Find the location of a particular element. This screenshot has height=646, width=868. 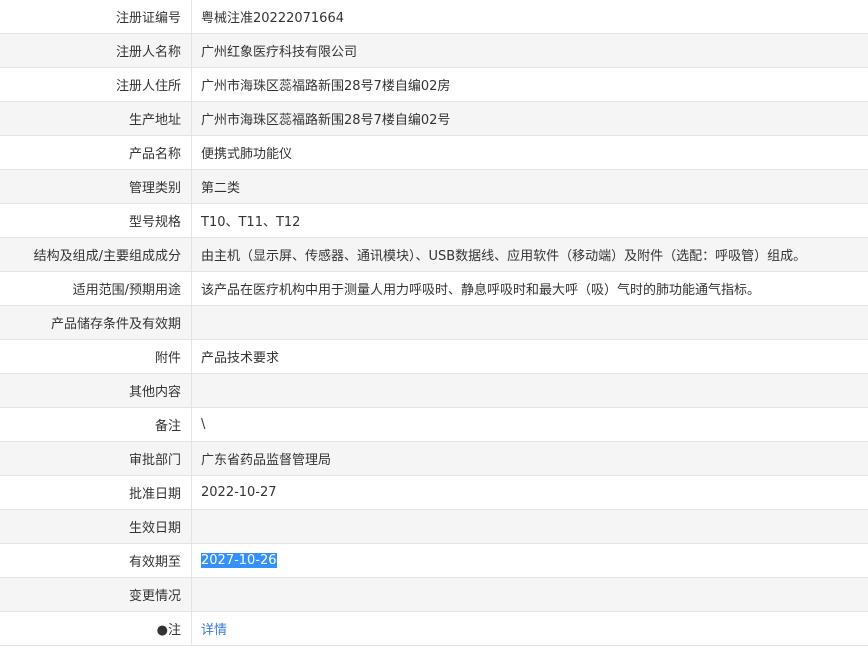

field-label-attachment: 附件 is located at coordinates (96, 357).